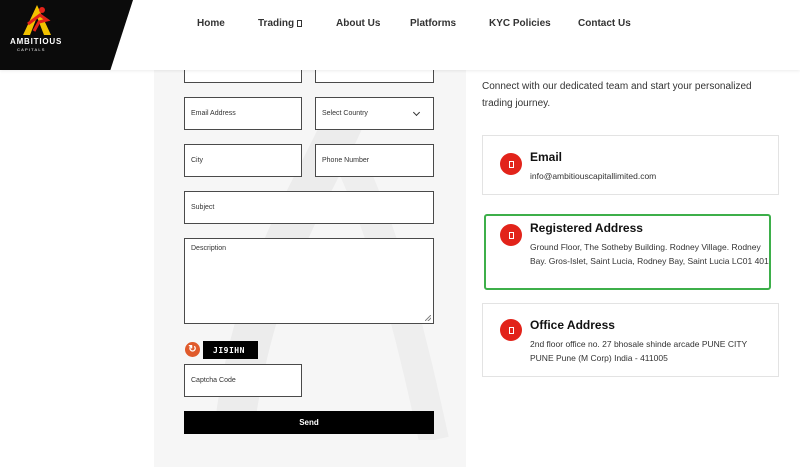 The image size is (800, 467). I want to click on brand-name: AMBITIOUS, so click(36, 41).